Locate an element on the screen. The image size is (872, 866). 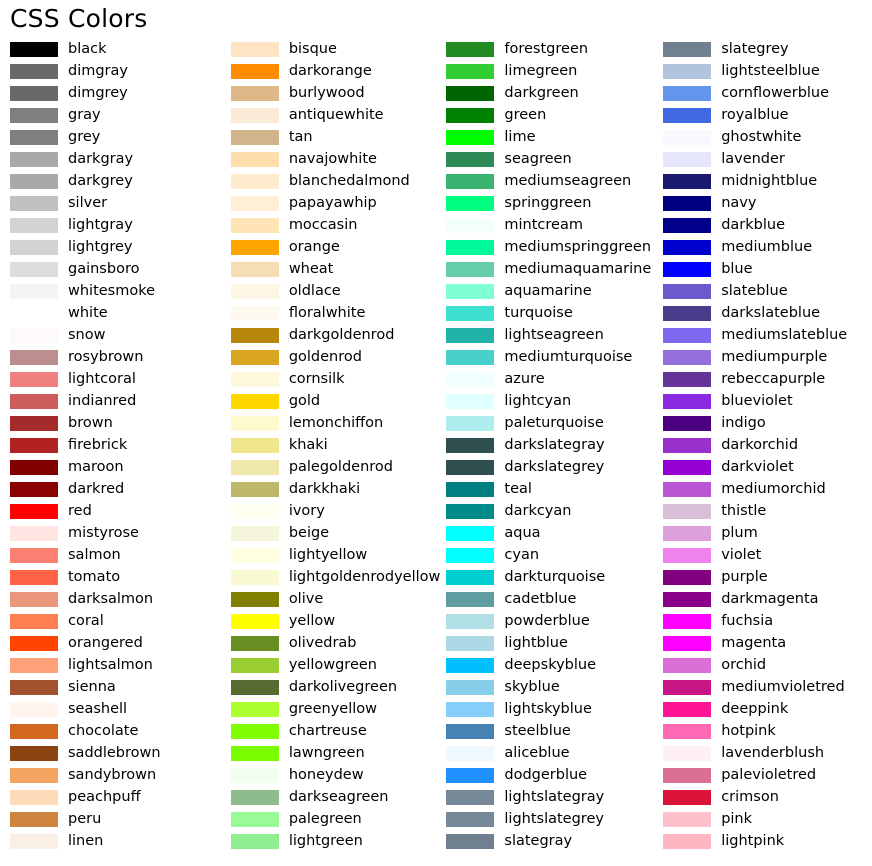
color-name-label: sandybrown is located at coordinates (112, 775).